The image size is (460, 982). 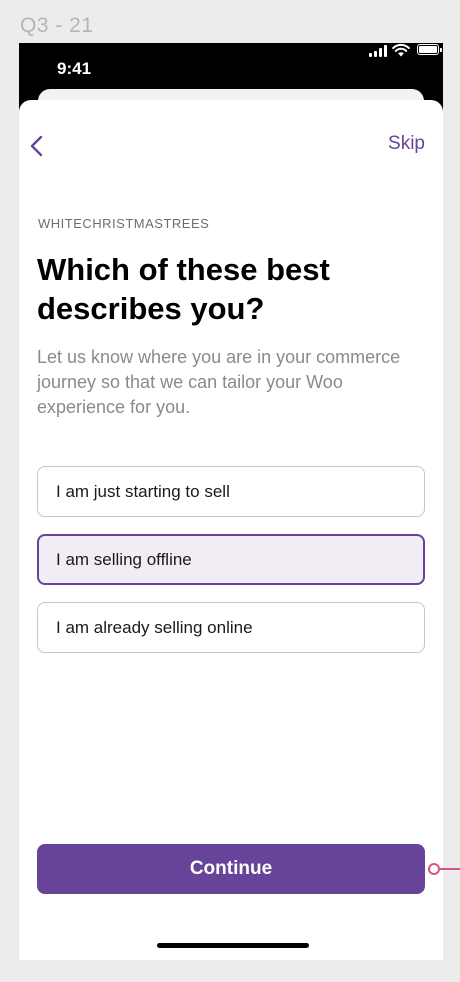 I want to click on signal-icon, so click(x=378, y=51).